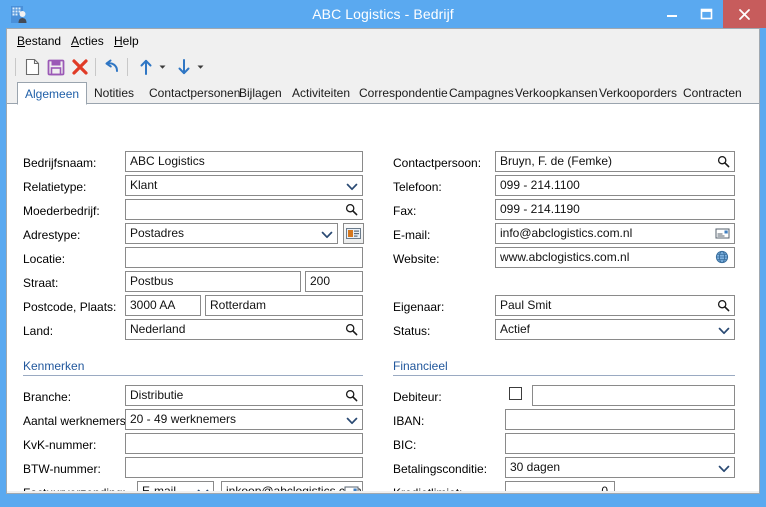 The height and width of the screenshot is (507, 766). What do you see at coordinates (75, 41) in the screenshot?
I see `menu-acties-accel: A` at bounding box center [75, 41].